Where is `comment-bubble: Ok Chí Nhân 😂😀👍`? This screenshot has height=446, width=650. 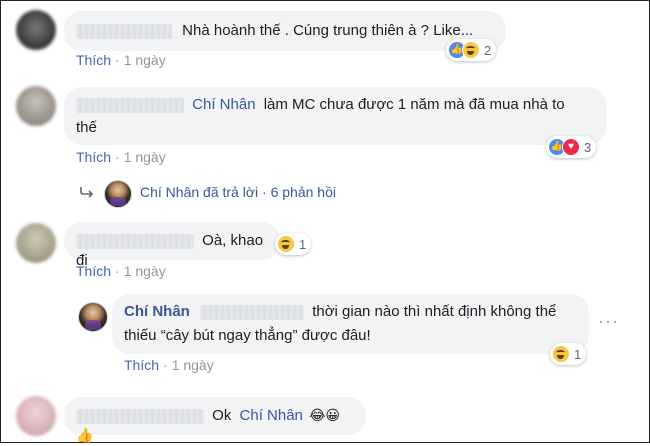
comment-bubble: Ok Chí Nhân 😂😀👍 is located at coordinates (215, 420).